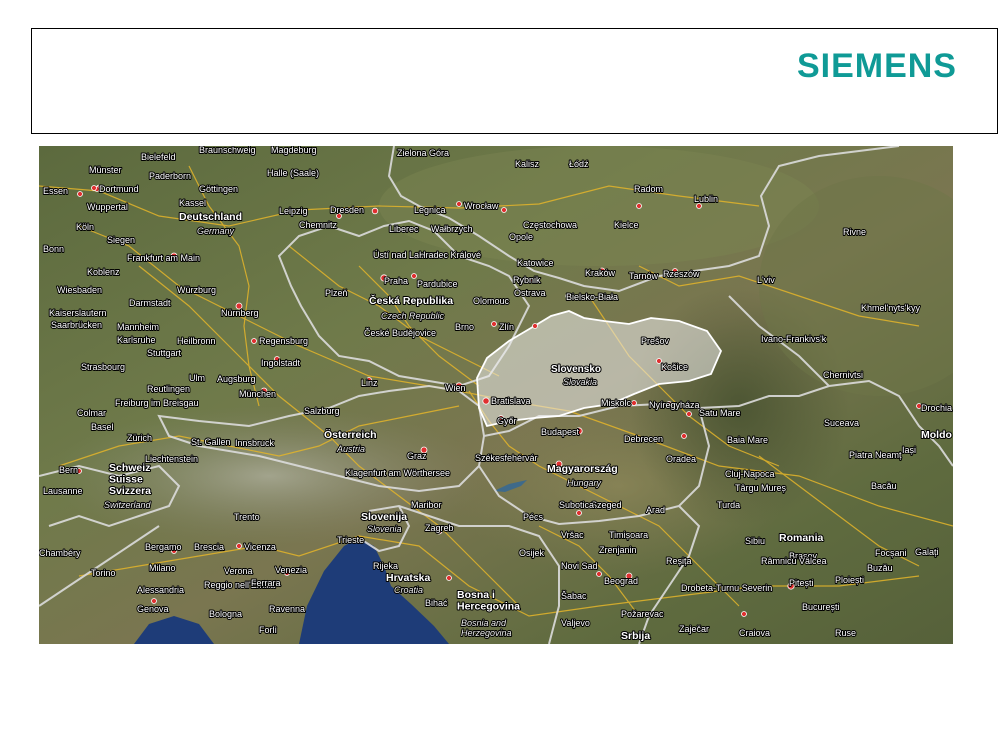 Image resolution: width=1000 pixels, height=750 pixels. I want to click on city-label: Pécs, so click(533, 517).